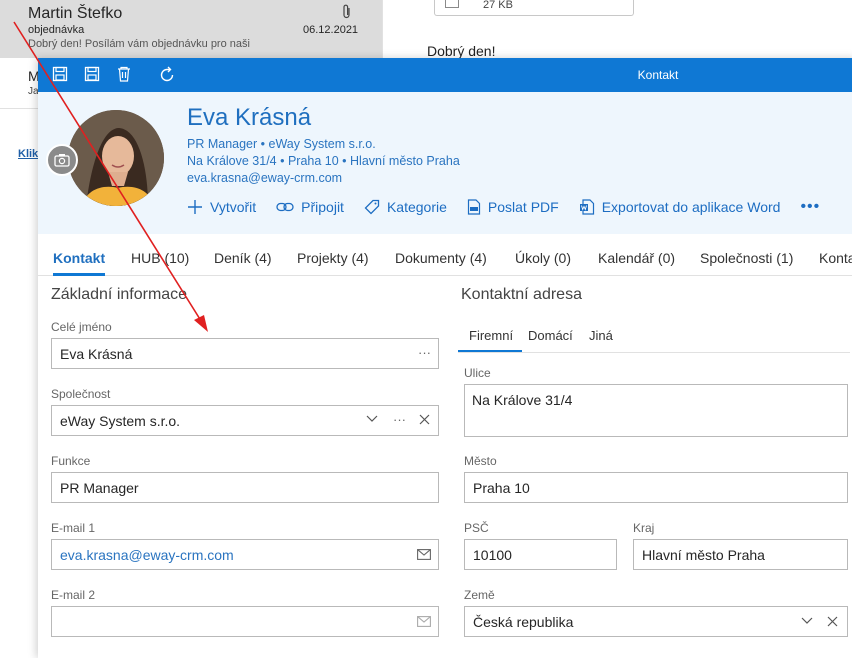 The image size is (852, 658). I want to click on tab-documents: Dokumenty (4), so click(441, 258).